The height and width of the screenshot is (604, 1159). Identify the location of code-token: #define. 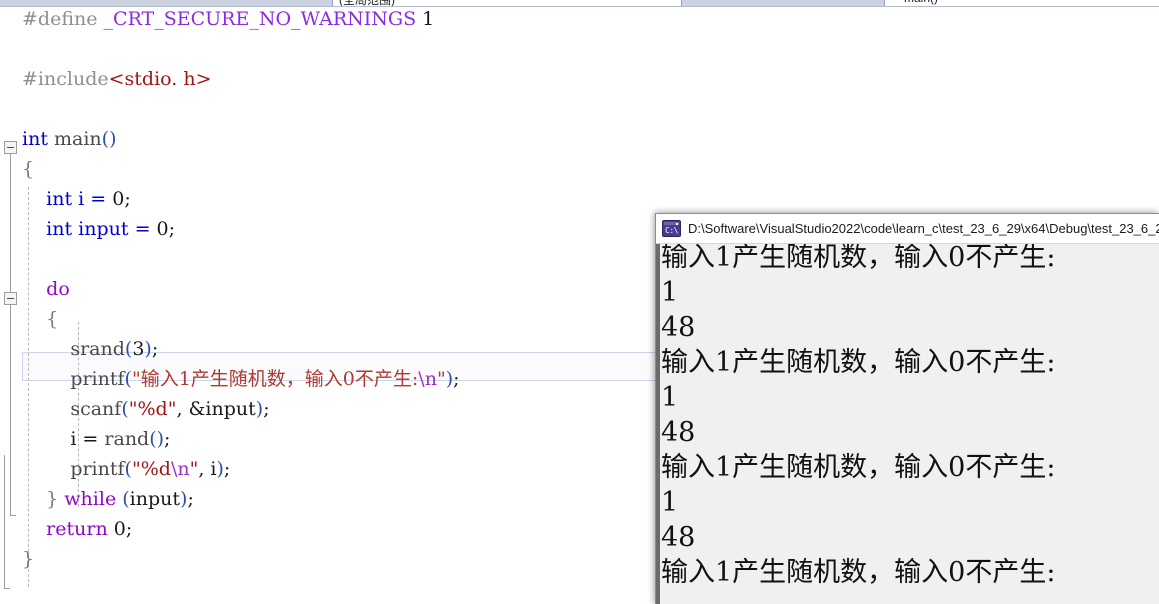
(60, 19).